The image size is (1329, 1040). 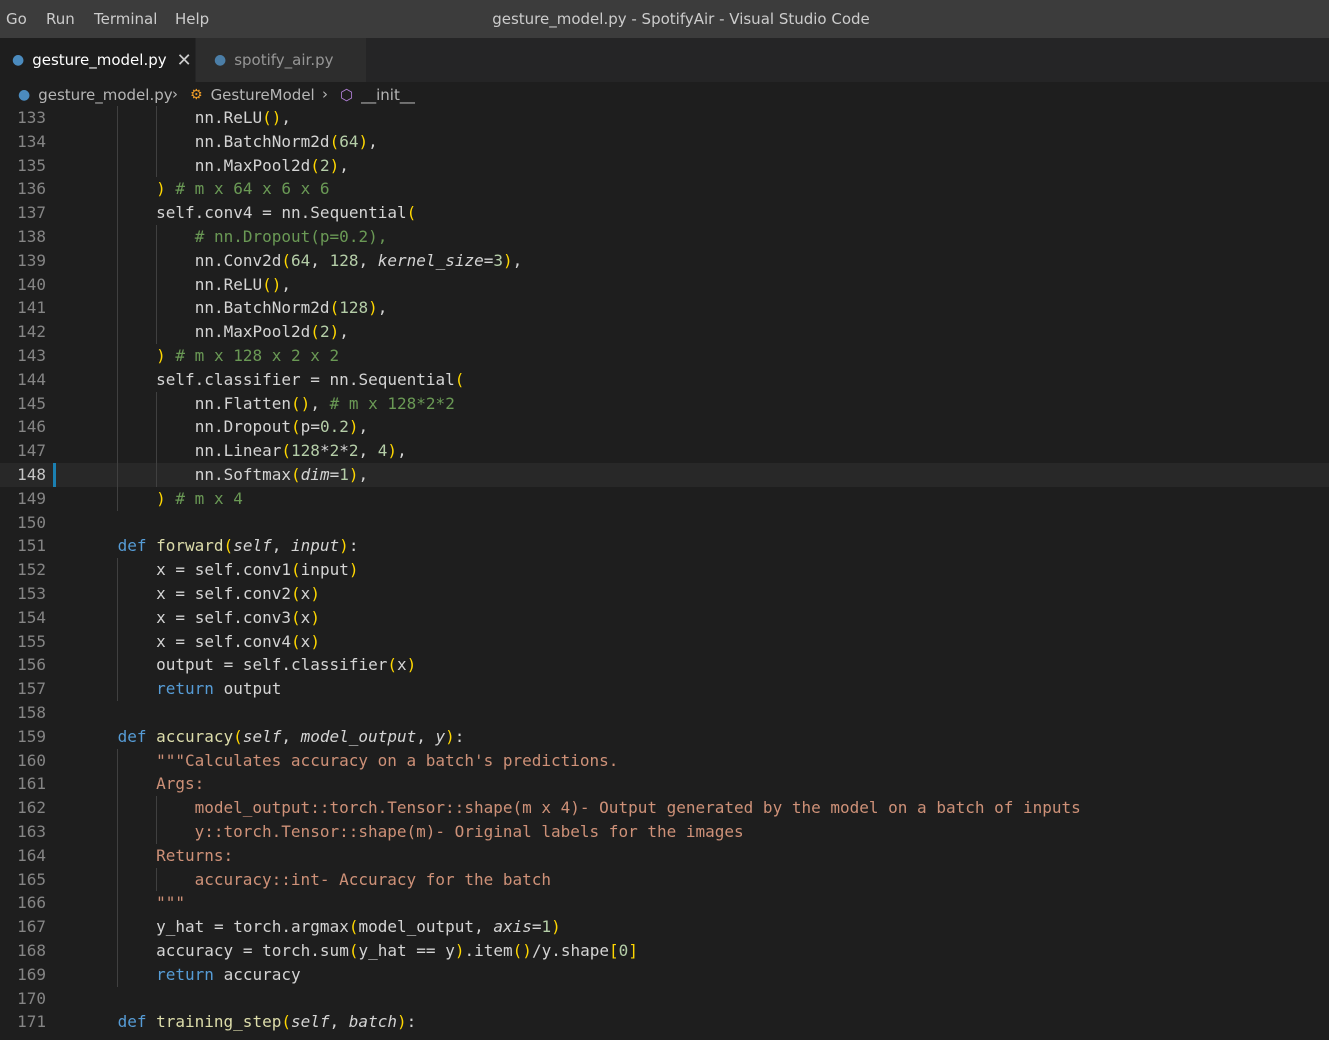 I want to click on code-text: accuracy::int- Accuracy for the batch, so click(x=315, y=879).